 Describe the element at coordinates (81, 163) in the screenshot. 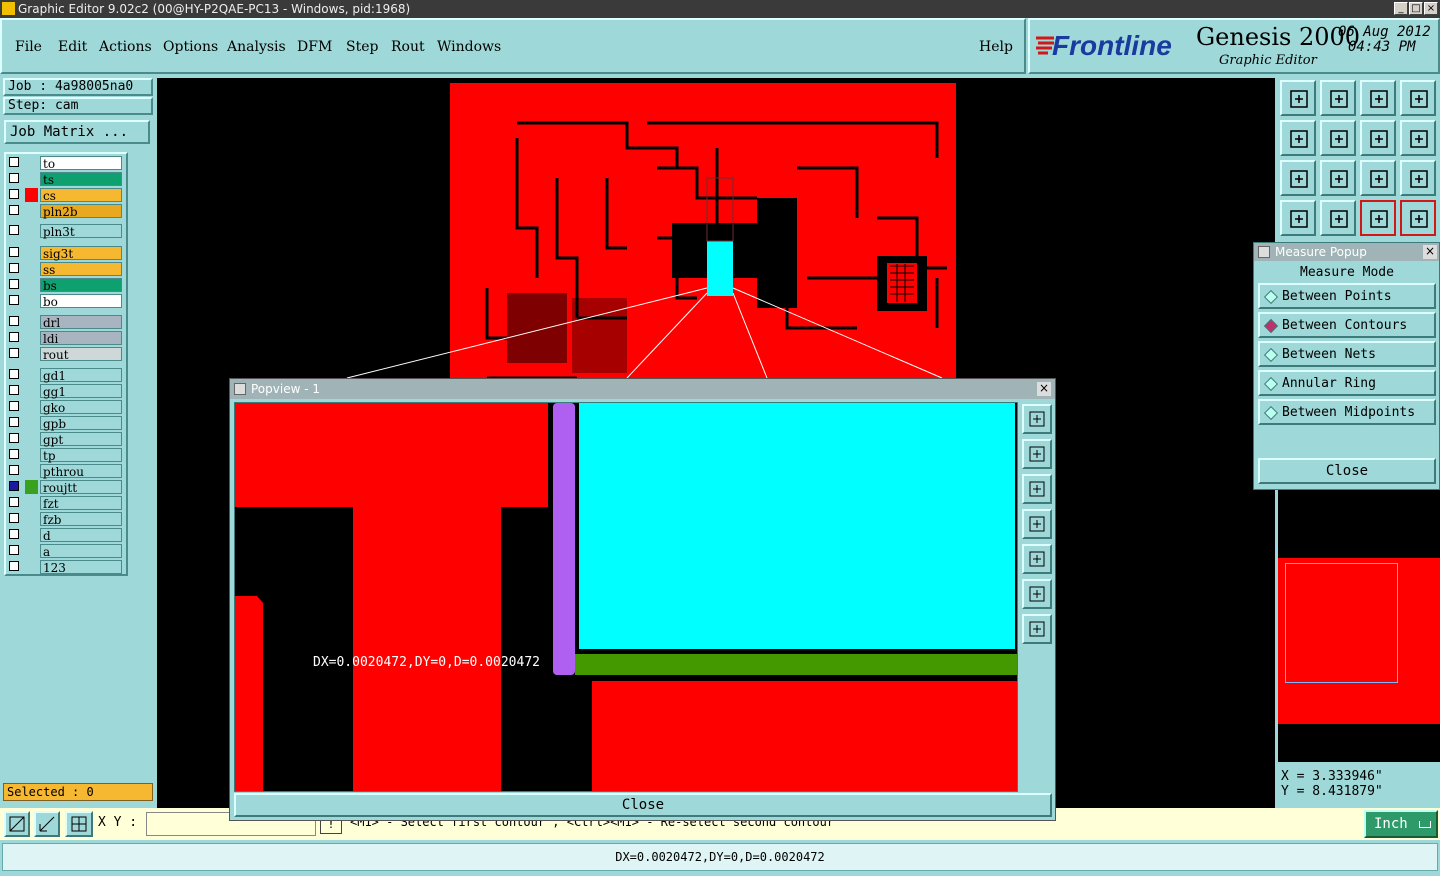

I see `layer-name: to` at that location.